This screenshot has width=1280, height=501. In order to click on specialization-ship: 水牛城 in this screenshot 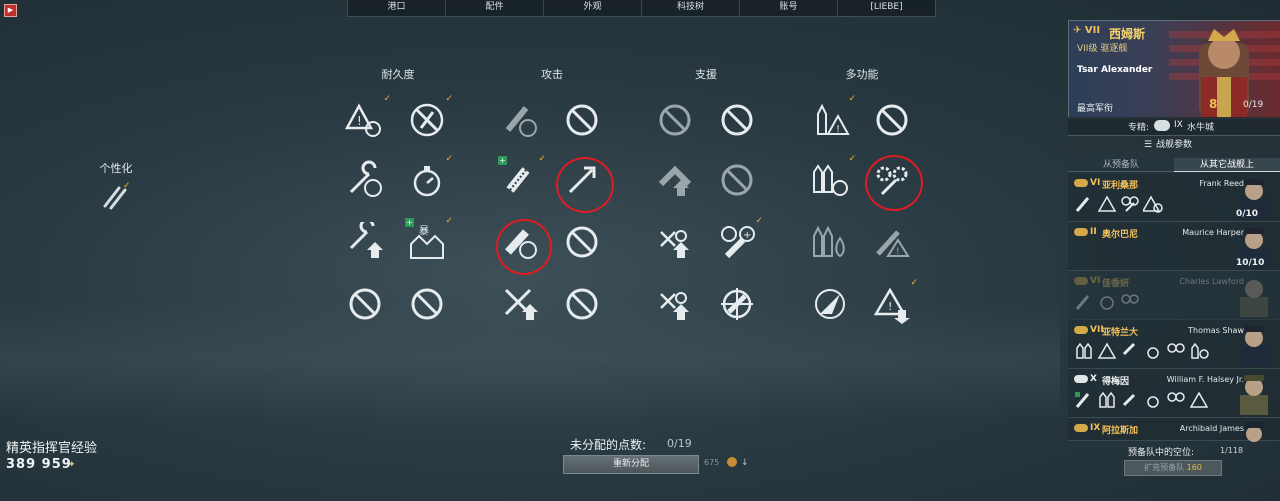, I will do `click(1201, 128)`.